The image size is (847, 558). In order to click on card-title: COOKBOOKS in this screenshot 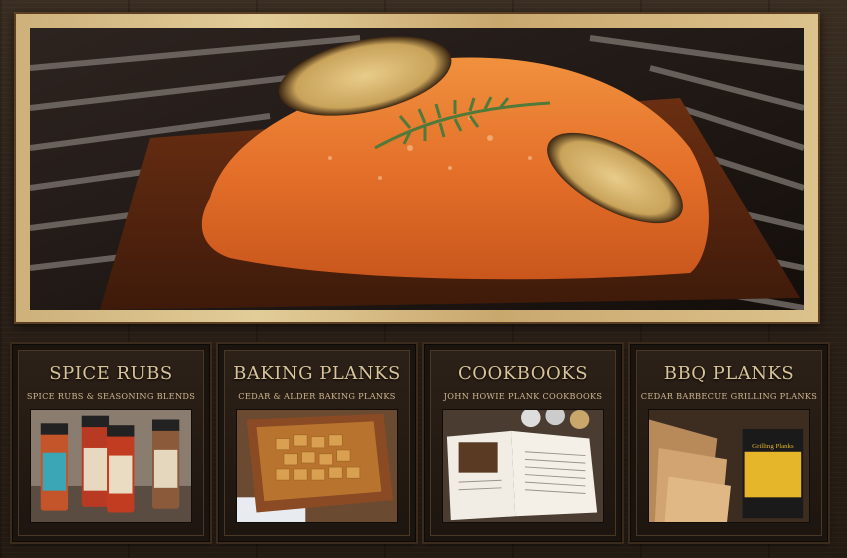, I will do `click(523, 373)`.